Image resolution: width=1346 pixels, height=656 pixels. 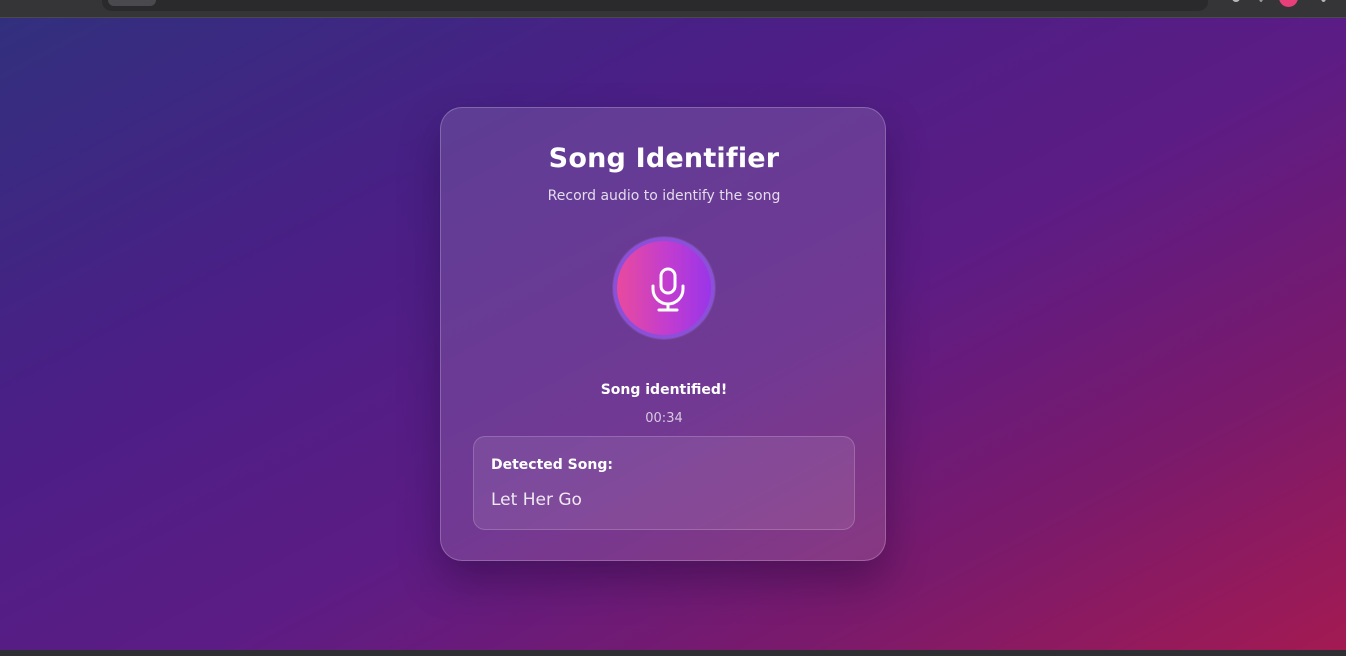 What do you see at coordinates (536, 500) in the screenshot?
I see `detected-song-title: Let Her Go` at bounding box center [536, 500].